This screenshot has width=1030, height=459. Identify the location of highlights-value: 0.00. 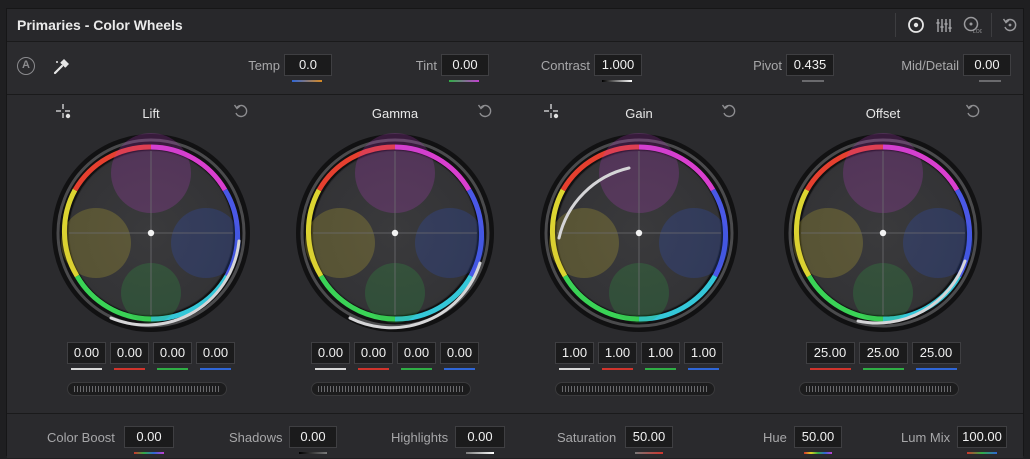
(480, 437).